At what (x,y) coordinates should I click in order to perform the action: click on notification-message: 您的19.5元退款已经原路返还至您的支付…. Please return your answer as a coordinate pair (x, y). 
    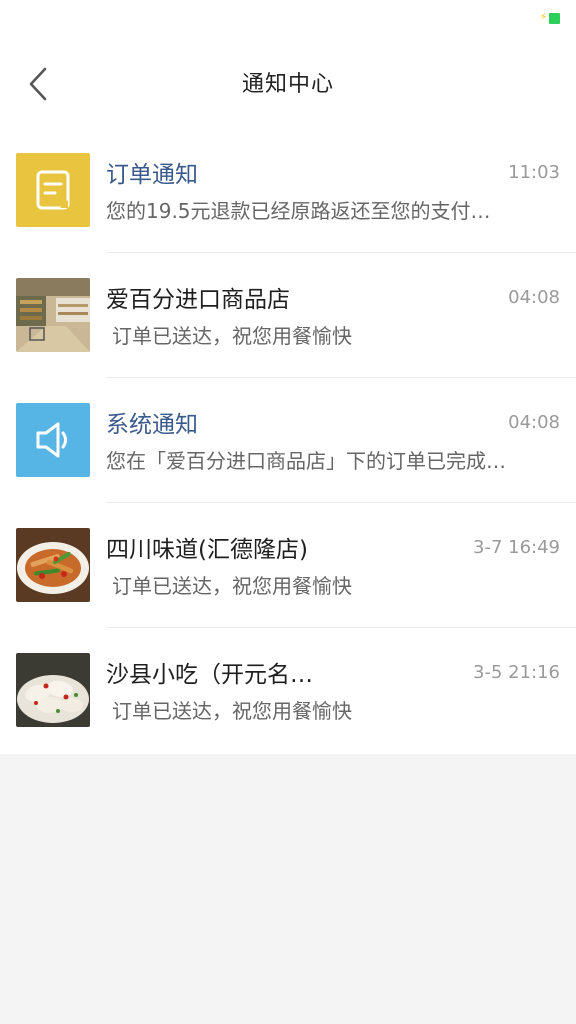
    Looking at the image, I should click on (298, 211).